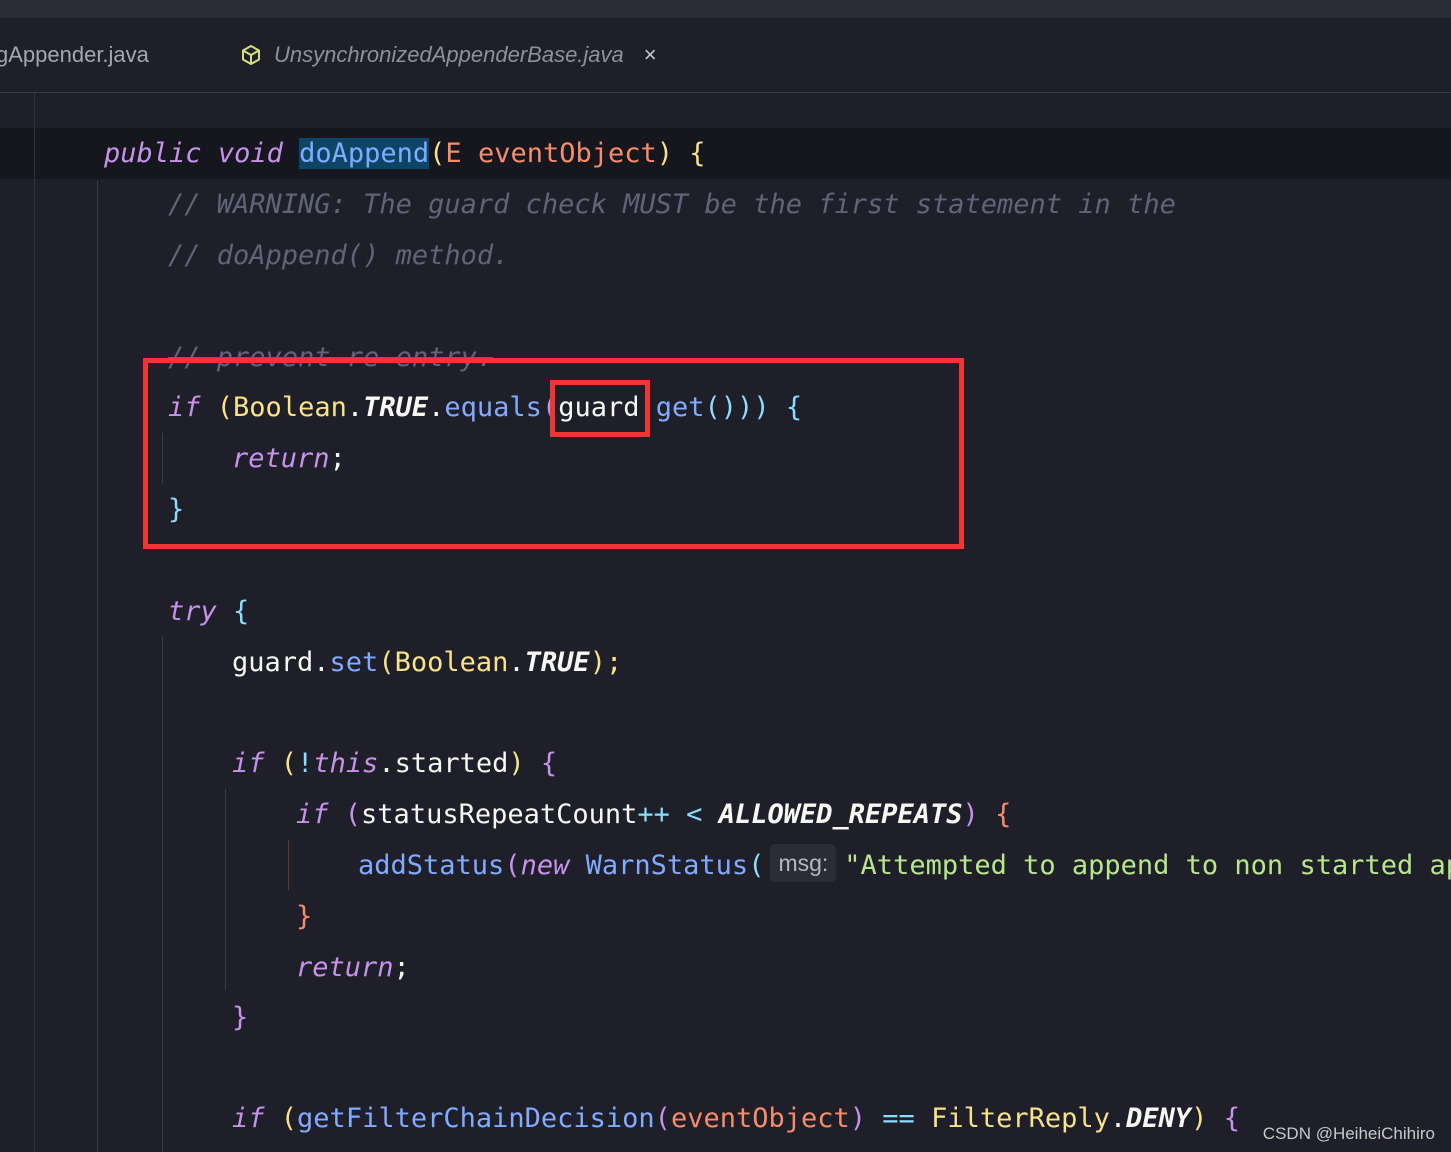 Image resolution: width=1451 pixels, height=1152 pixels. I want to click on method-call: getFilterChainDecision, so click(476, 1118).